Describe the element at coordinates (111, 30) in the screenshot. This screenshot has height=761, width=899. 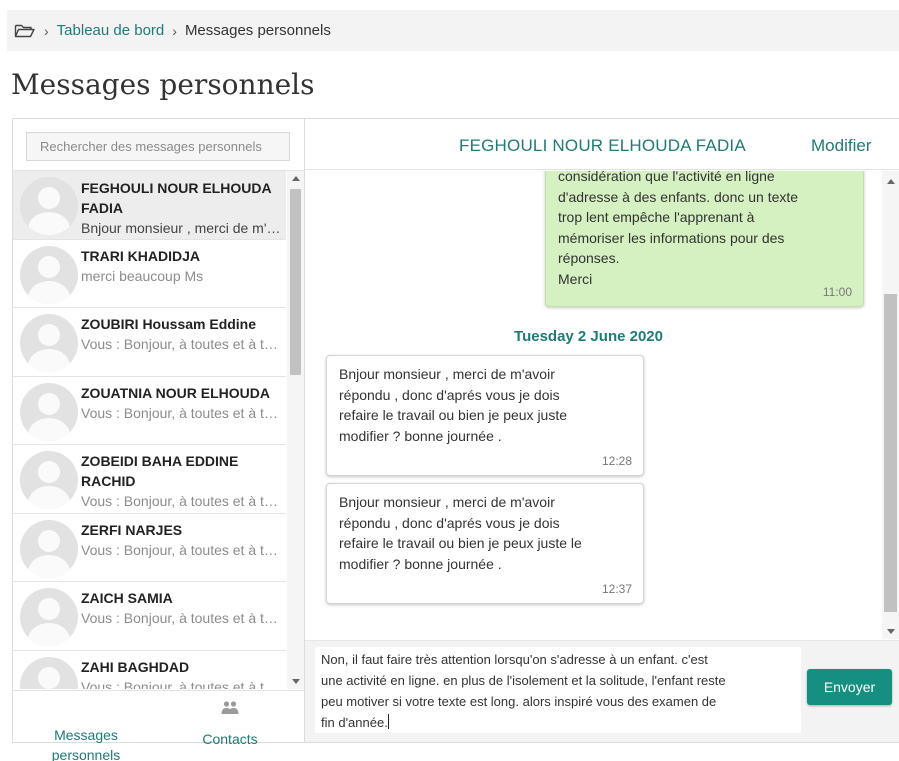
I see `breadcrumb-dashboard-link: Tableau de bord` at that location.